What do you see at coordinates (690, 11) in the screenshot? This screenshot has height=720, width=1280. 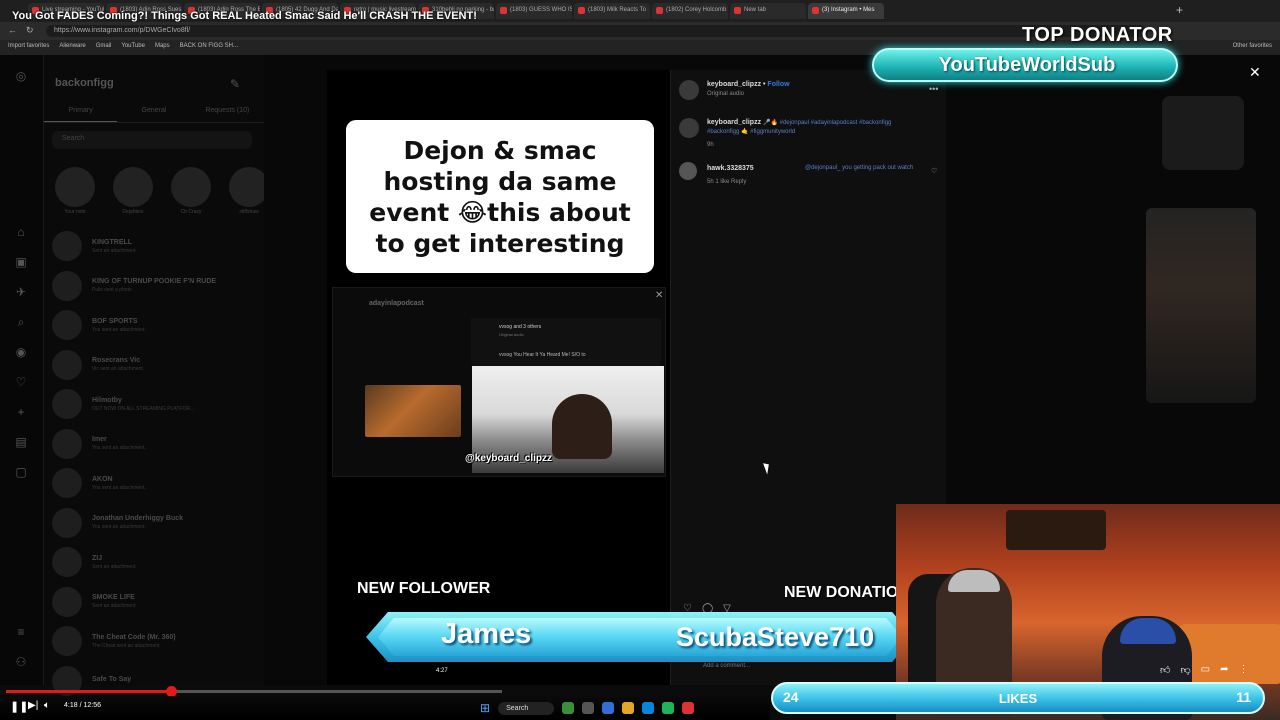 I see `browser-tab: (1802) Corey Holcomb D` at bounding box center [690, 11].